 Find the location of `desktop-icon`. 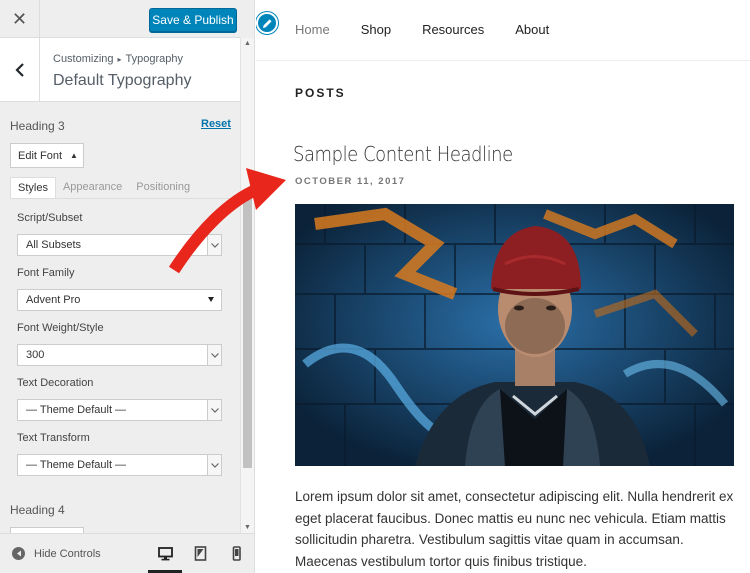

desktop-icon is located at coordinates (165, 553).